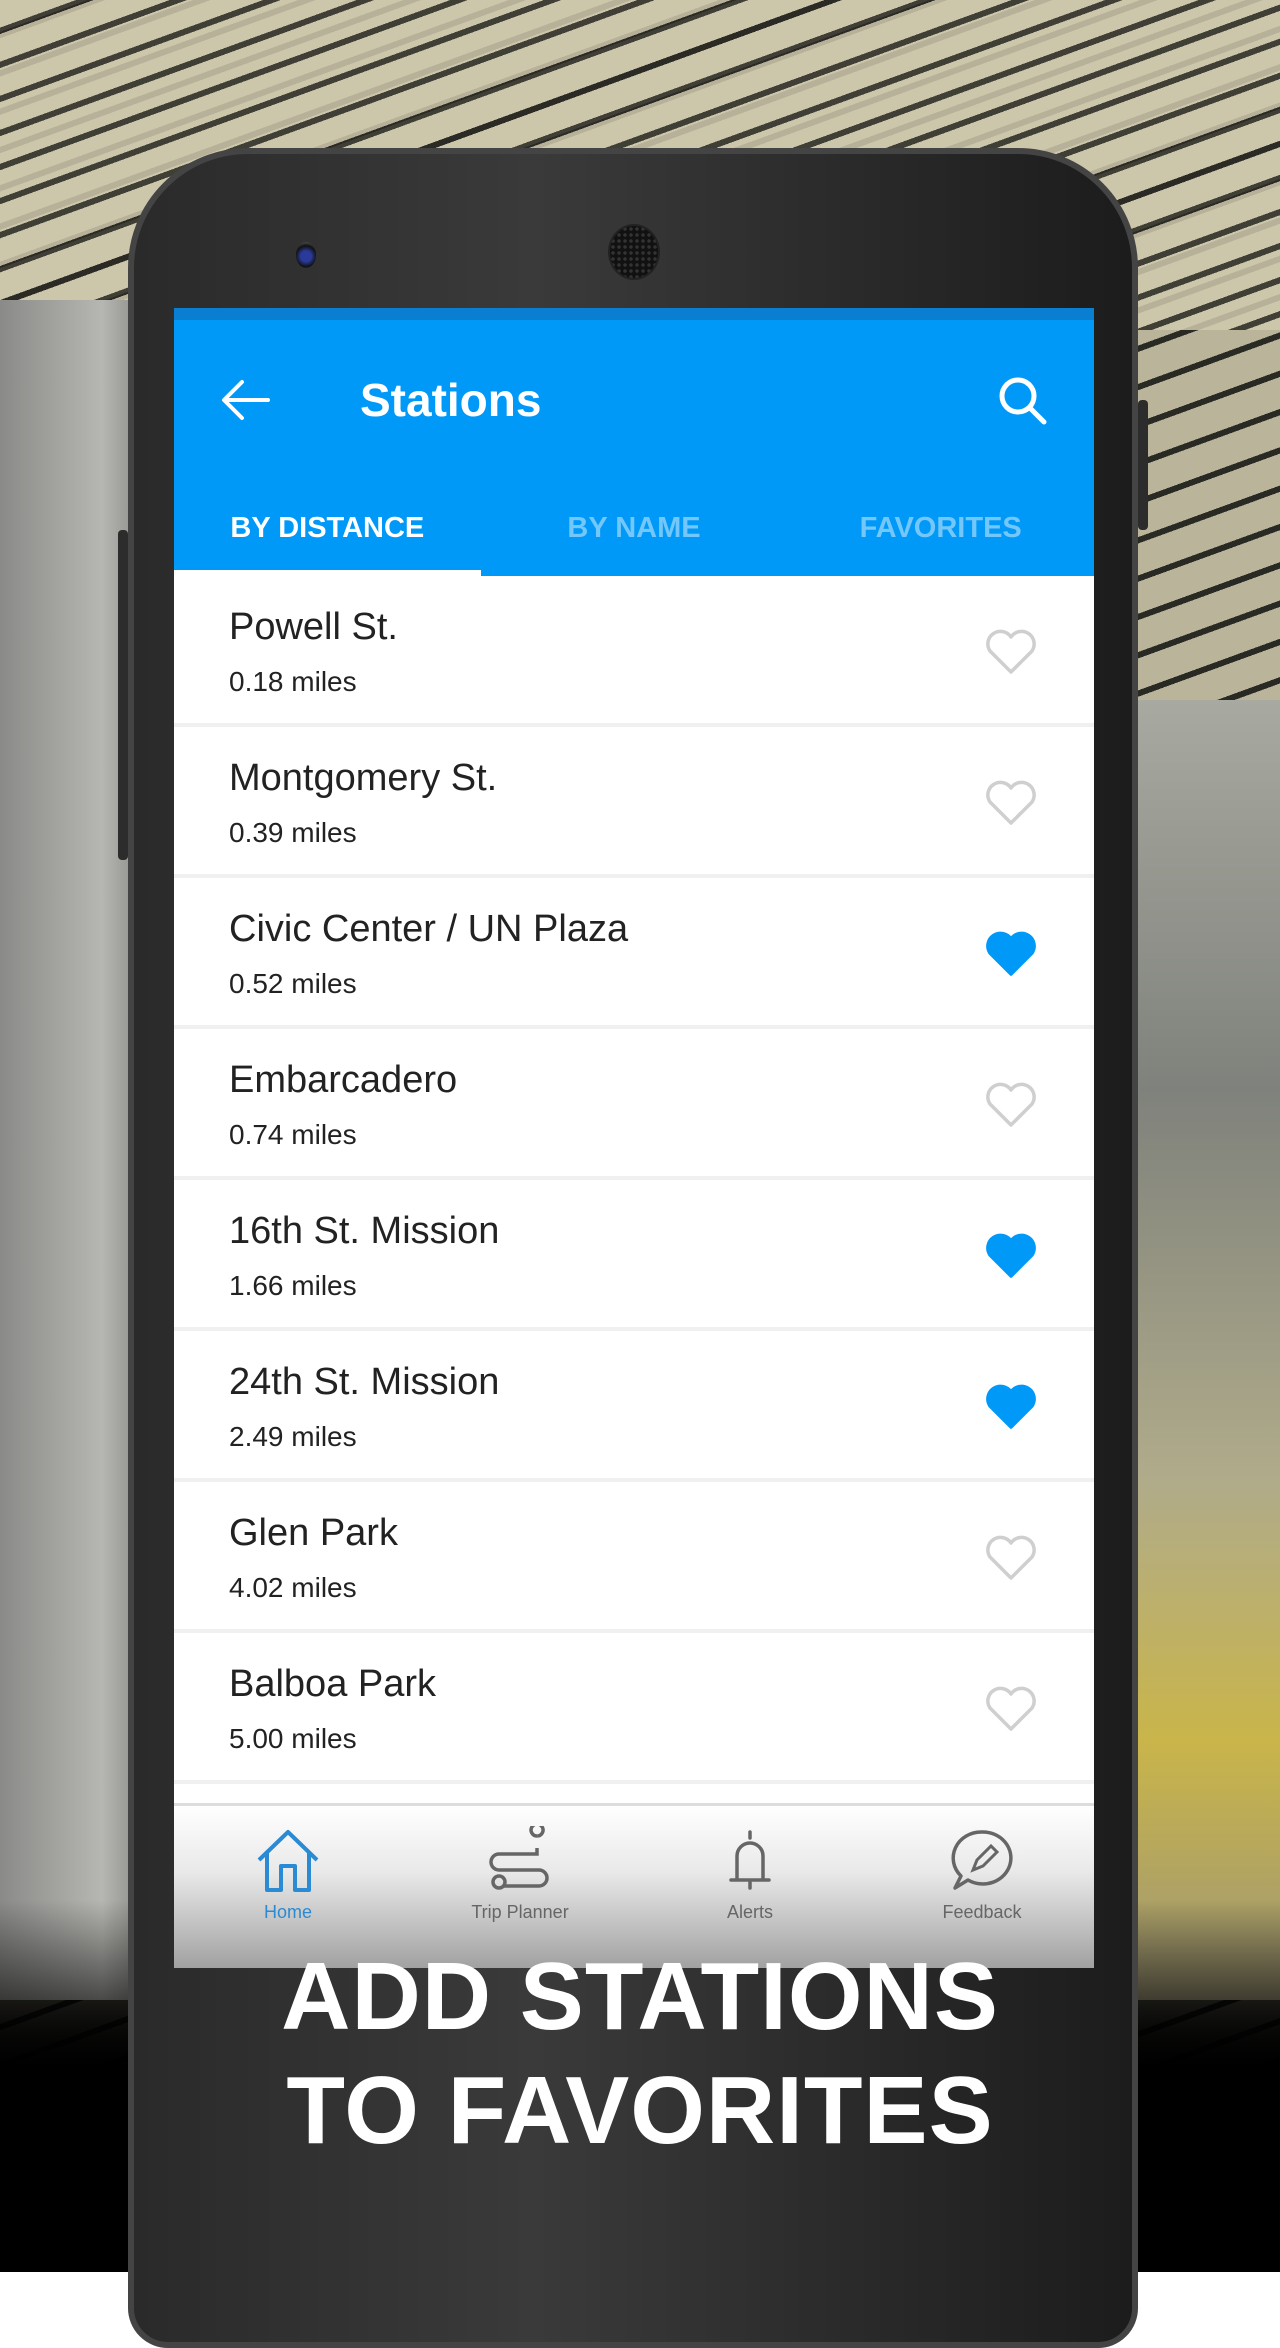 This screenshot has width=1280, height=2348. I want to click on back-button, so click(246, 400).